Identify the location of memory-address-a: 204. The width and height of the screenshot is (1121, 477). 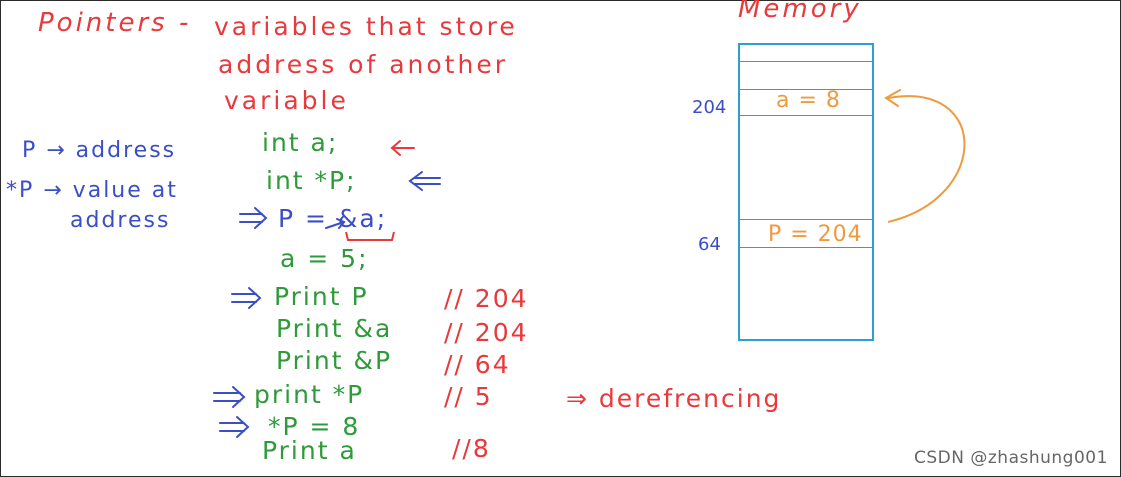
(709, 107).